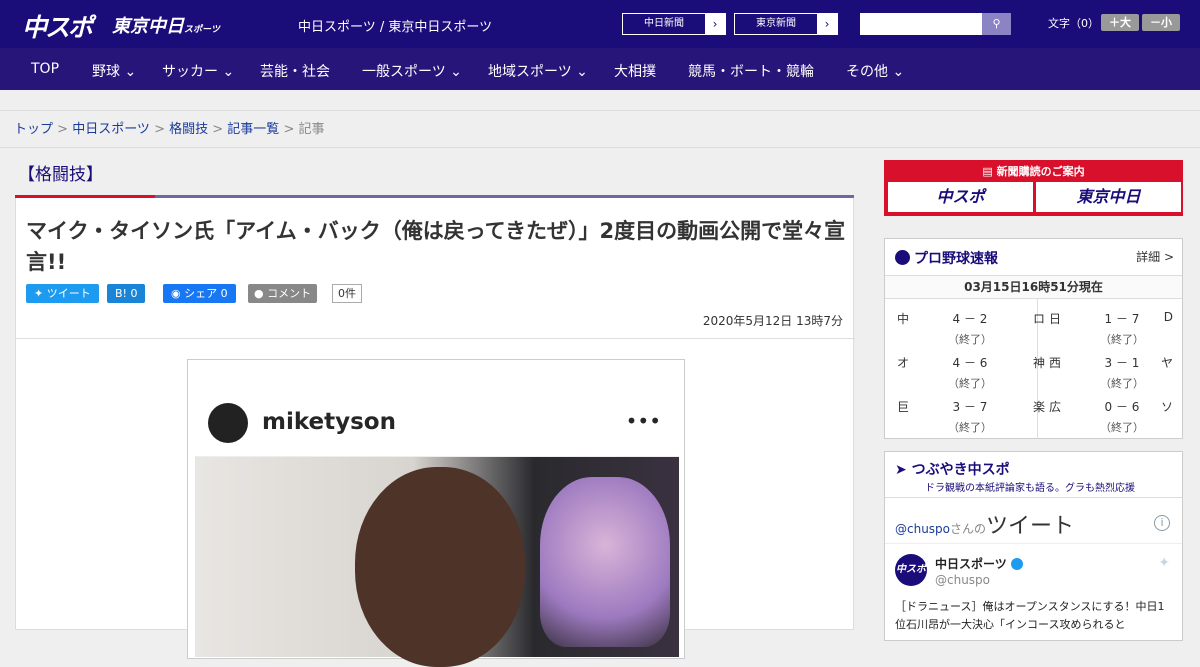 The height and width of the screenshot is (667, 1200). Describe the element at coordinates (903, 319) in the screenshot. I see `team-home: 中` at that location.